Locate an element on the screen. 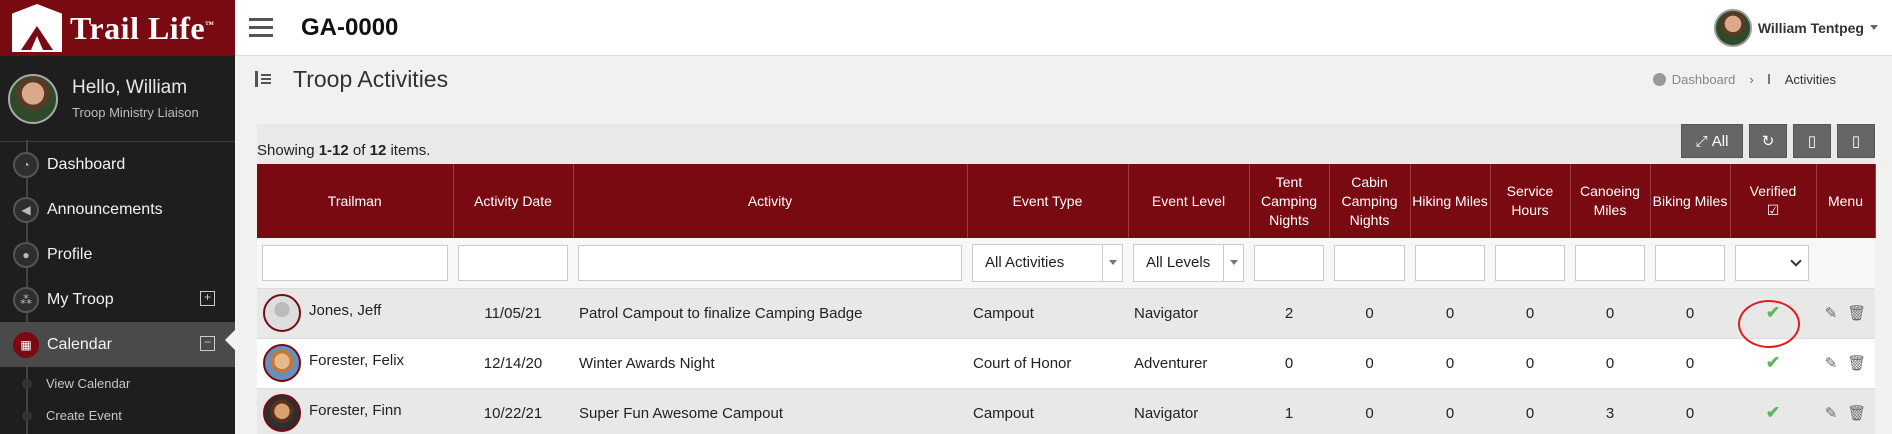  activity-name: Winter Awards Night is located at coordinates (770, 363).